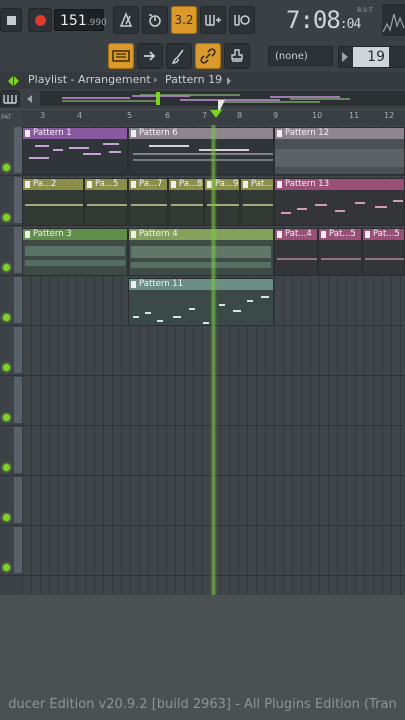  What do you see at coordinates (393, 23) in the screenshot?
I see `waveform-meter-icon` at bounding box center [393, 23].